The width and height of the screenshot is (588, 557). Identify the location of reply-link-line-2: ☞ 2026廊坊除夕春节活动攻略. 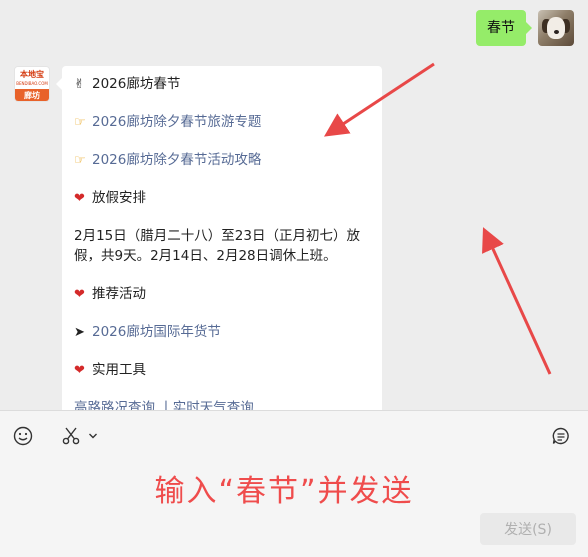
(167, 160).